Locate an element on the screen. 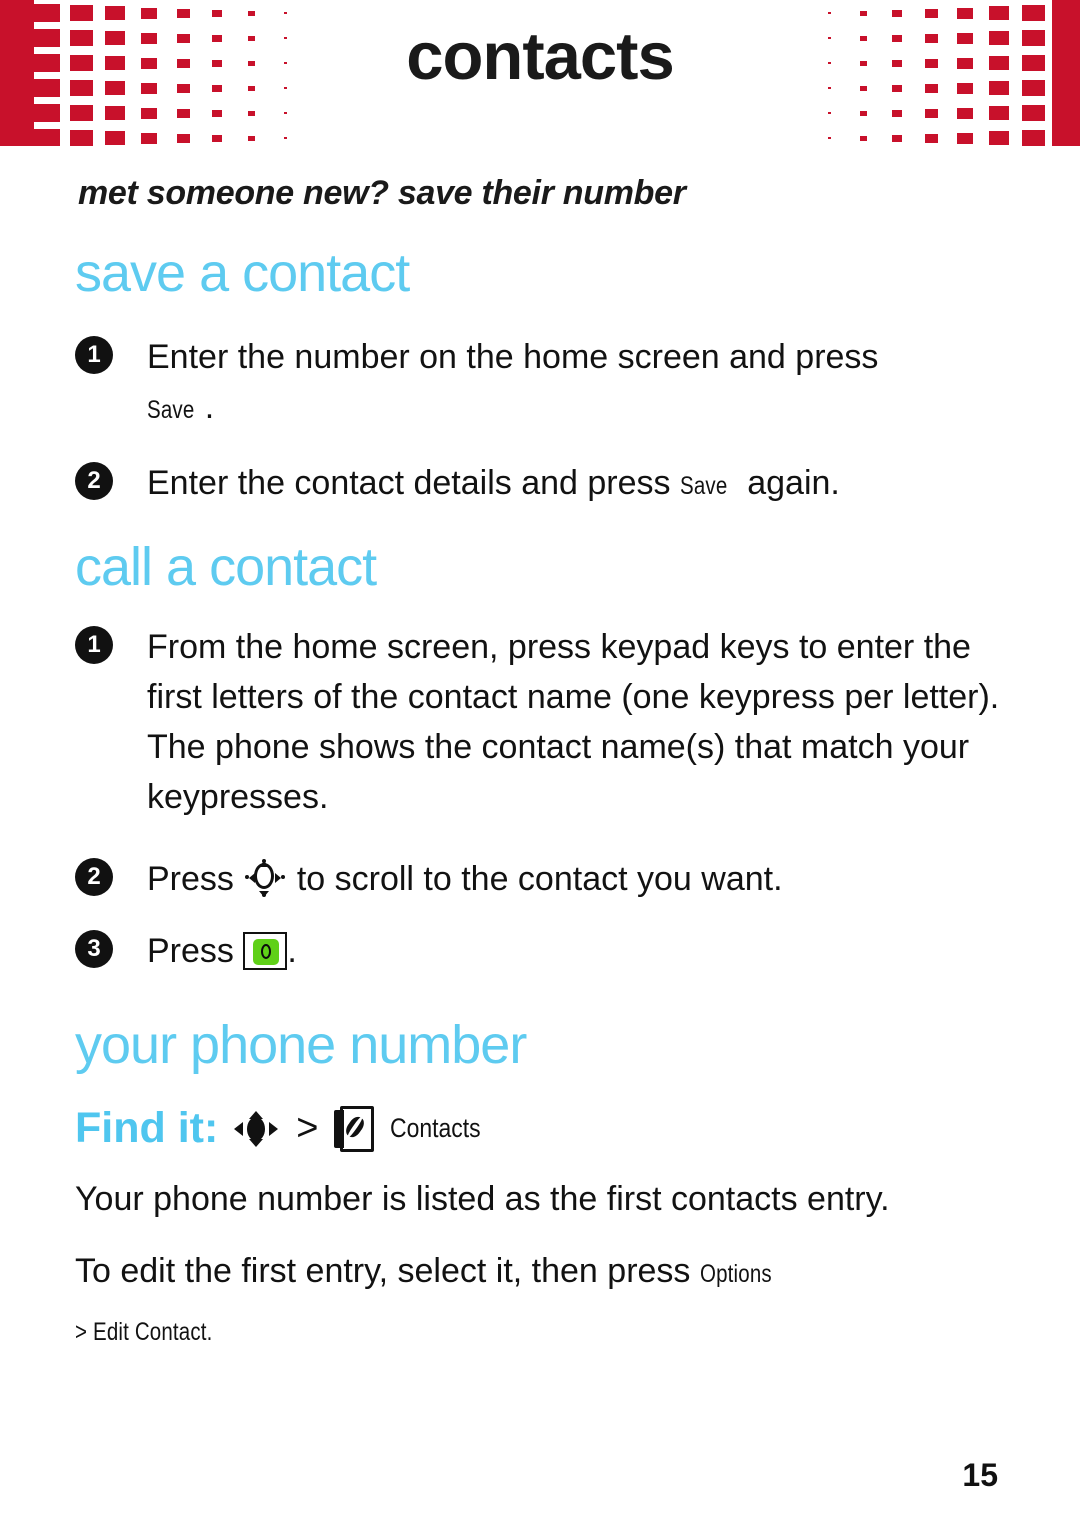 This screenshot has width=1080, height=1532. section-heading-your-phone-number: your phone number is located at coordinates (301, 1045).